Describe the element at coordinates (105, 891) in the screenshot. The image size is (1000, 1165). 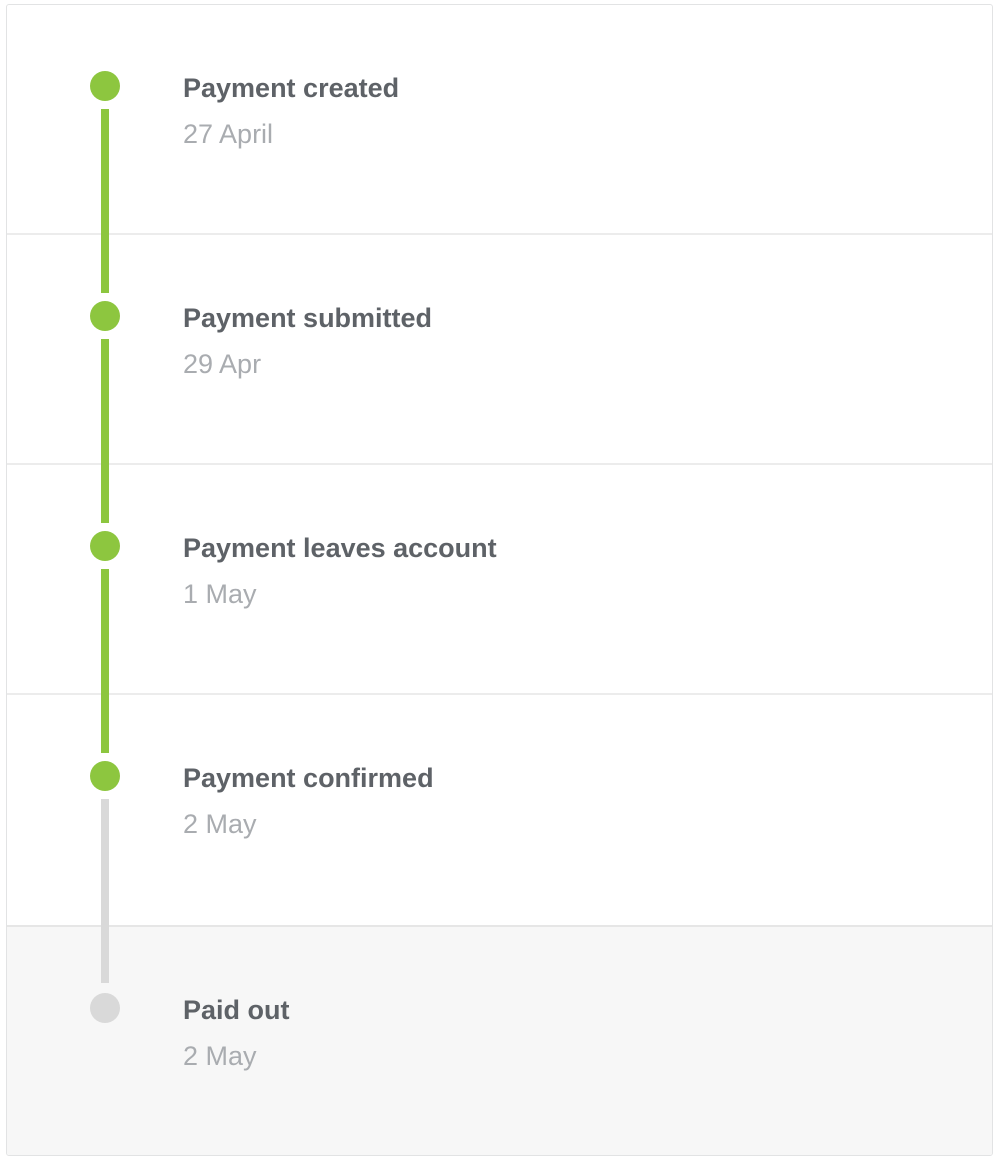
I see `timeline-connector-pending` at that location.